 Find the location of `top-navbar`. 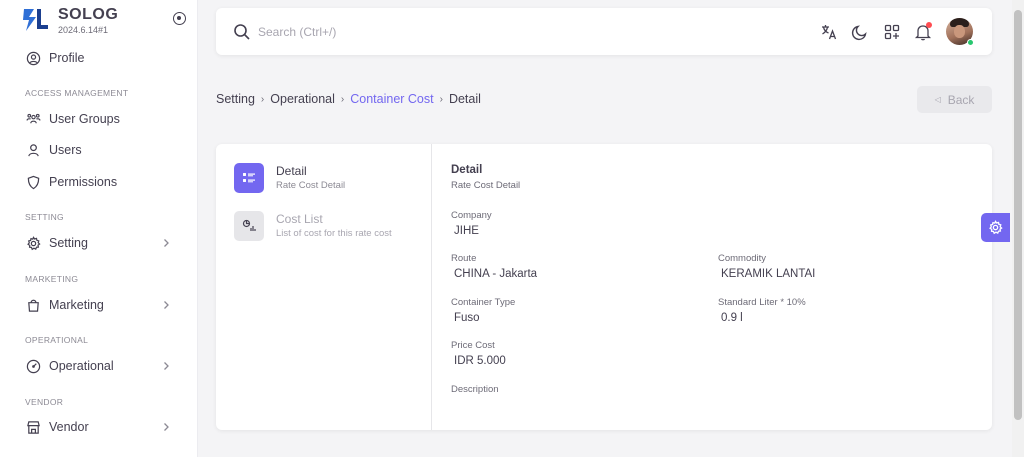

top-navbar is located at coordinates (604, 31).